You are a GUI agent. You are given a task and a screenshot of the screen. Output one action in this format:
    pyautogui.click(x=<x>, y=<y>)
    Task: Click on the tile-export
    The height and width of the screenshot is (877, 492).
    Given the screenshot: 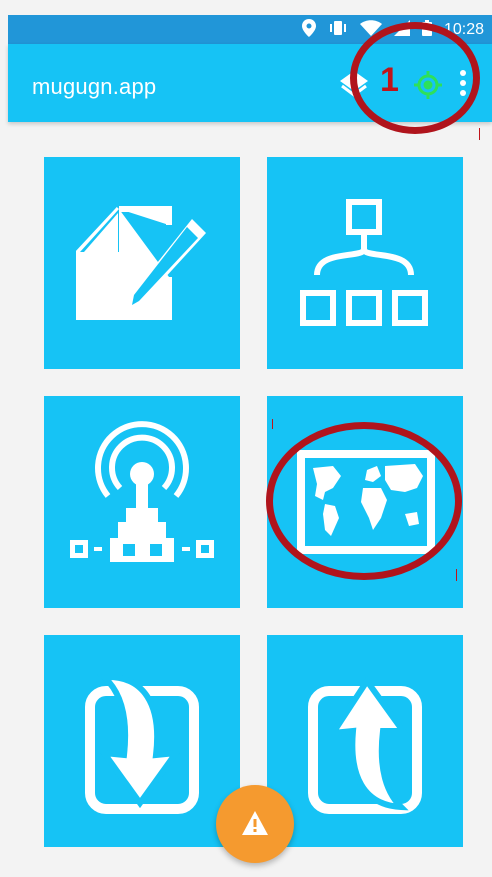 What is the action you would take?
    pyautogui.click(x=365, y=741)
    